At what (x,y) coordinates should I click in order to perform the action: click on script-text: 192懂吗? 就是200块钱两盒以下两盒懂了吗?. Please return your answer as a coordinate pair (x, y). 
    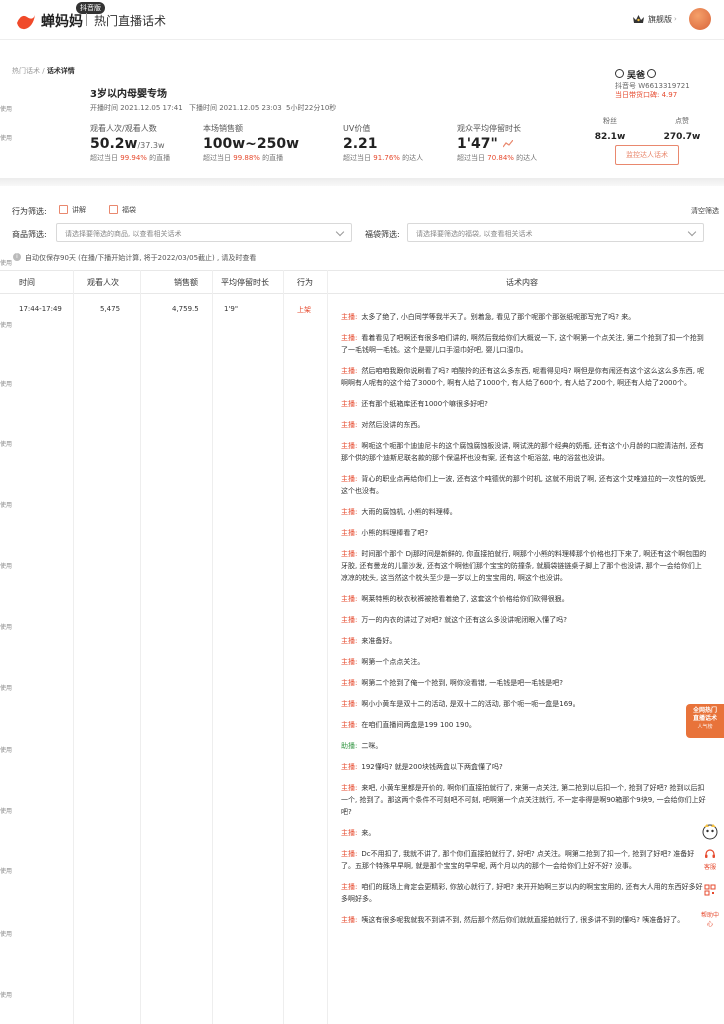
    Looking at the image, I should click on (432, 767).